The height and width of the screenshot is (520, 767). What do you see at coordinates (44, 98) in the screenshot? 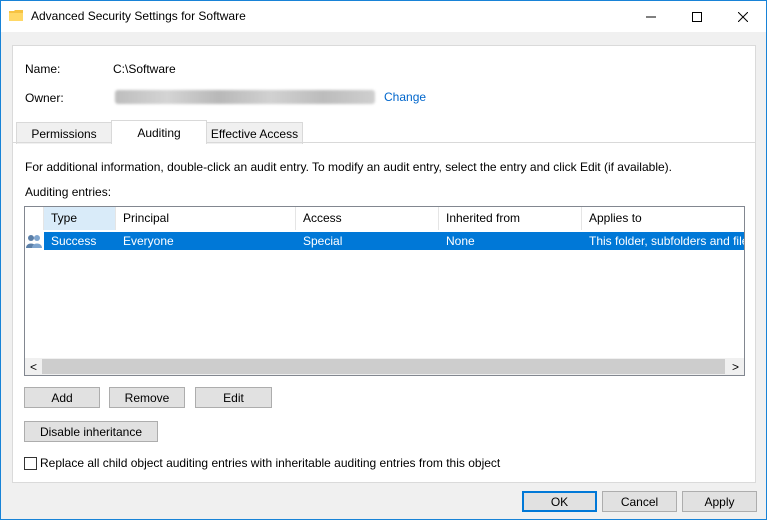
I see `owner-label: Owner:` at bounding box center [44, 98].